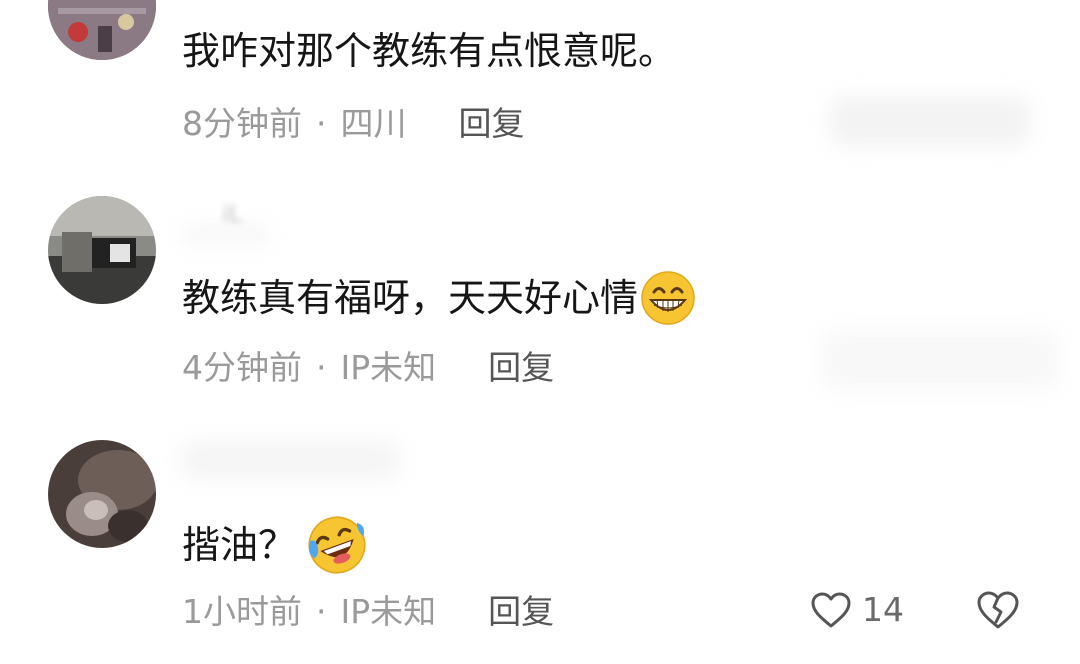 The height and width of the screenshot is (664, 1080). I want to click on rolling-laughing-emoji, so click(337, 545).